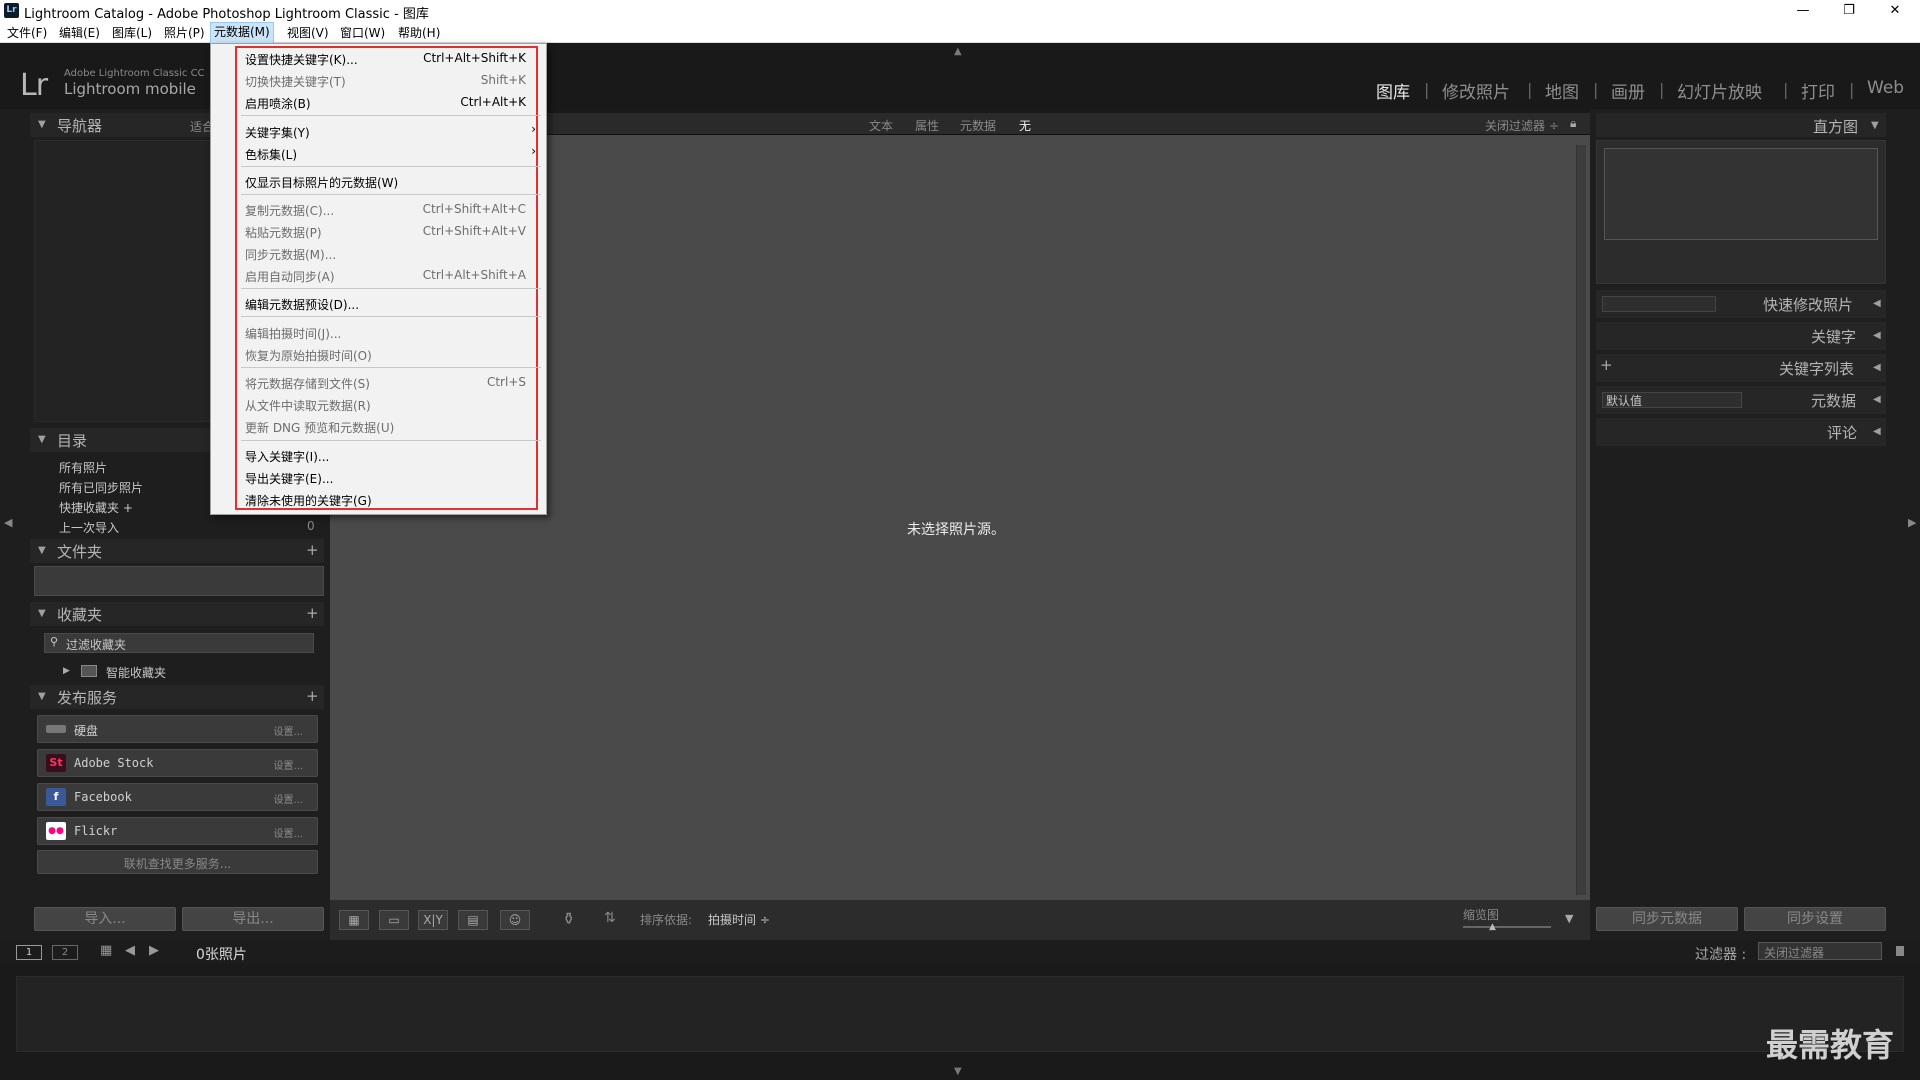 This screenshot has width=1920, height=1080. What do you see at coordinates (132, 33) in the screenshot?
I see `menu-library: 图库(L)` at bounding box center [132, 33].